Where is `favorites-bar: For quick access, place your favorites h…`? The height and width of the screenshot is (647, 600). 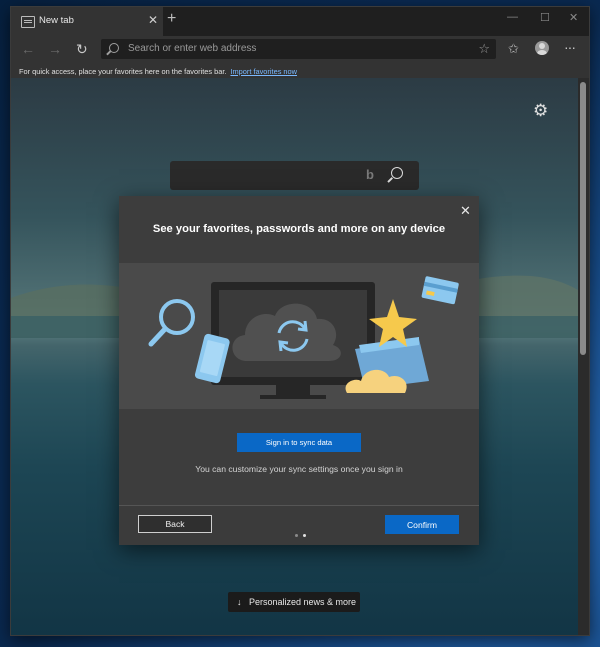 favorites-bar: For quick access, place your favorites h… is located at coordinates (300, 71).